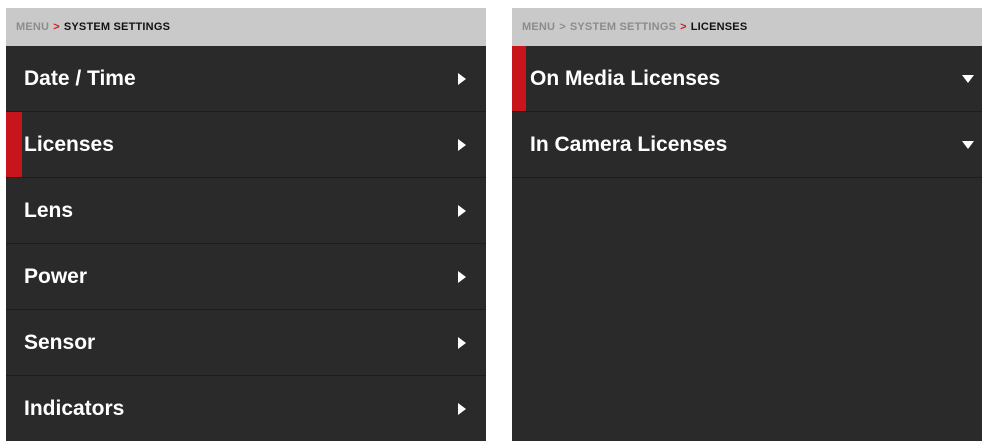 Image resolution: width=982 pixels, height=441 pixels. I want to click on menu-item-label: Indicators, so click(74, 408).